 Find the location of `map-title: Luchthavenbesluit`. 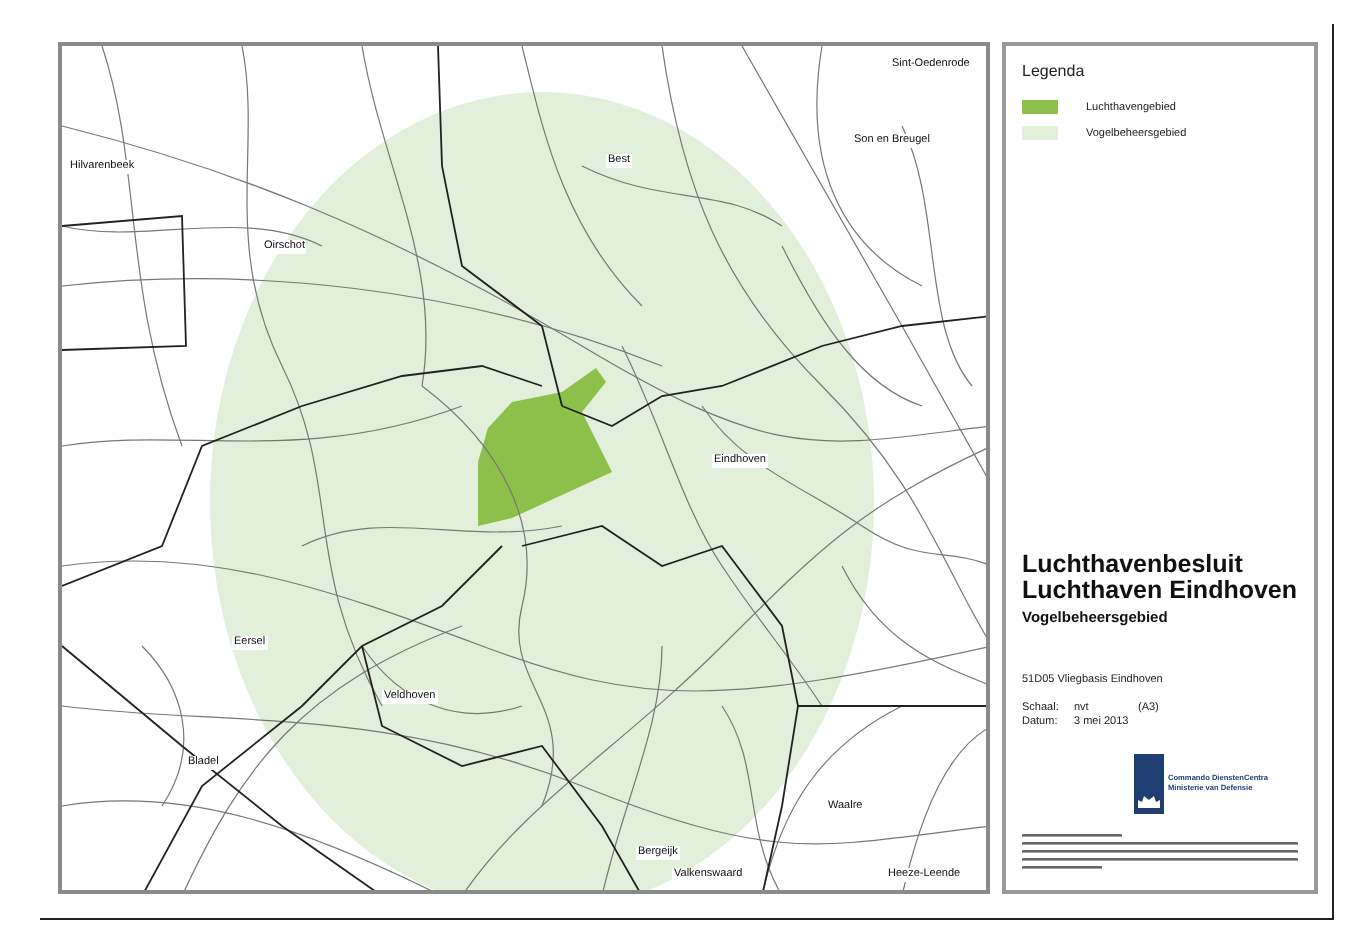

map-title: Luchthavenbesluit is located at coordinates (1133, 565).